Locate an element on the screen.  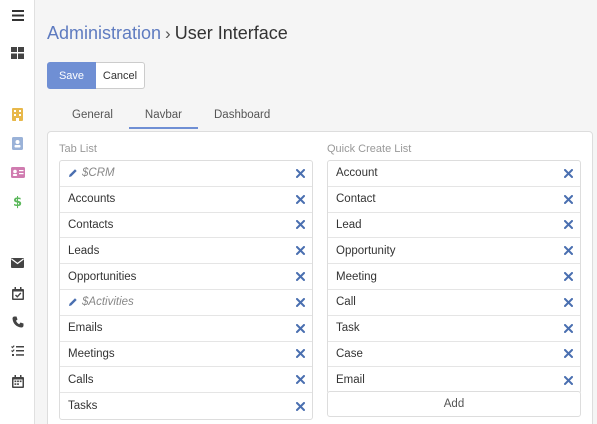
action-buttons: Save Cancel is located at coordinates (96, 75).